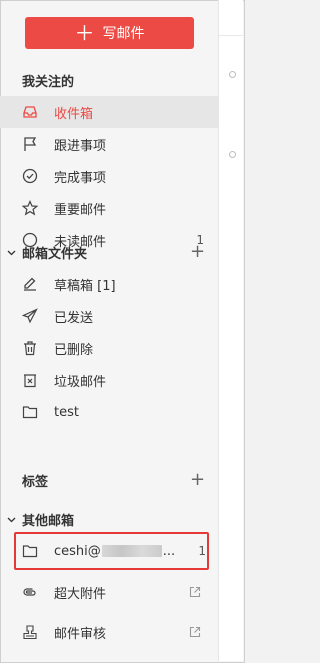  Describe the element at coordinates (109, 592) in the screenshot. I see `sidebar-item-large-attachment: 超大附件` at that location.